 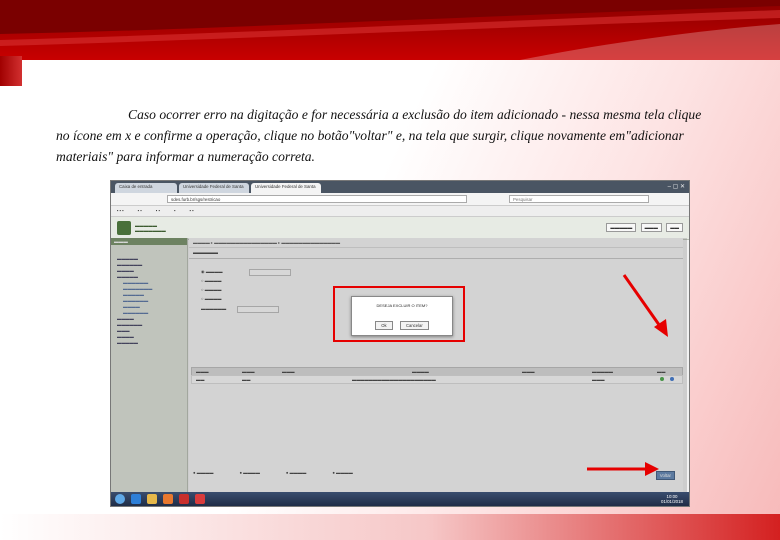 What do you see at coordinates (184, 499) in the screenshot?
I see `app-icon` at bounding box center [184, 499].